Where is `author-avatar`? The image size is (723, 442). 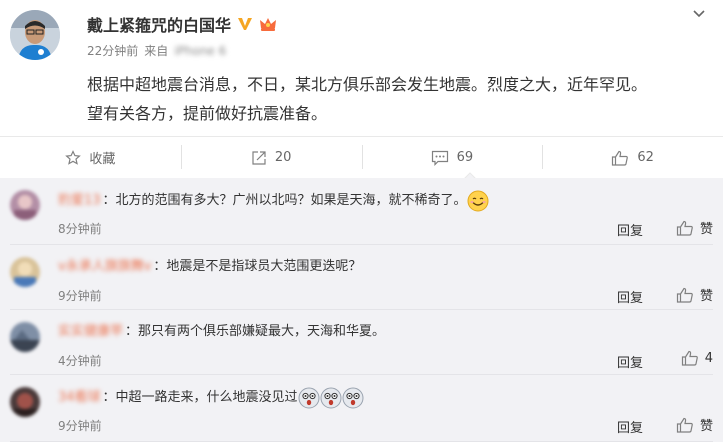
author-avatar is located at coordinates (35, 35).